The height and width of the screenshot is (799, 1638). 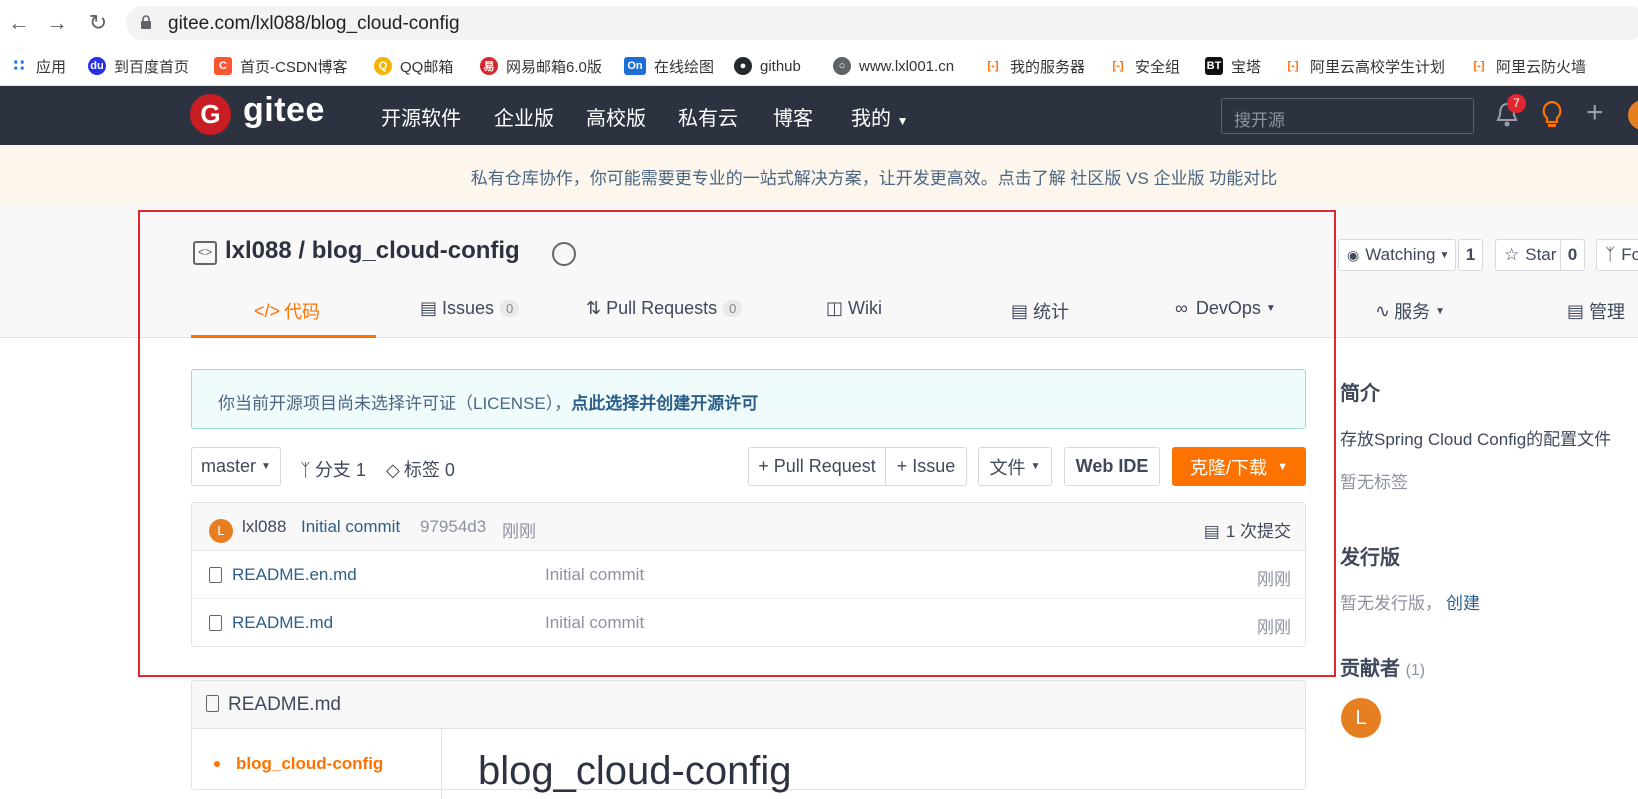 What do you see at coordinates (1361, 718) in the screenshot?
I see `contributor-avatar: L` at bounding box center [1361, 718].